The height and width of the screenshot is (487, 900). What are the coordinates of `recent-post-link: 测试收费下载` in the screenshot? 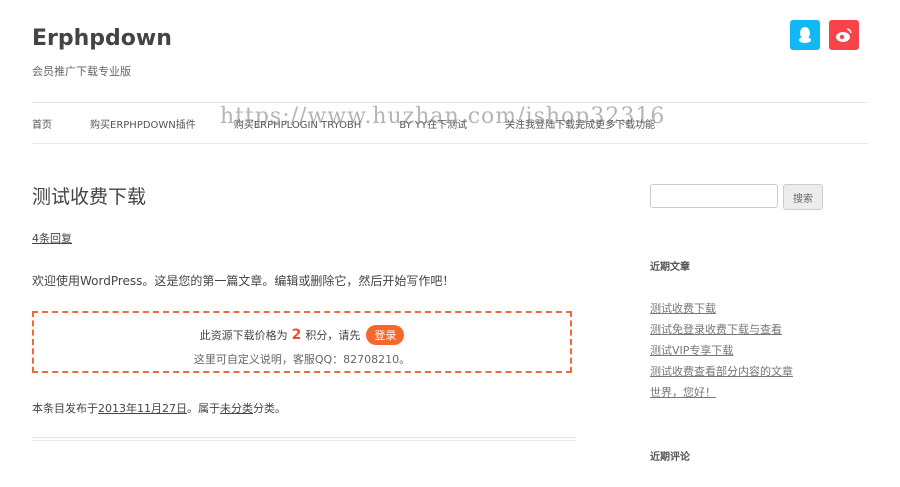 It's located at (721, 308).